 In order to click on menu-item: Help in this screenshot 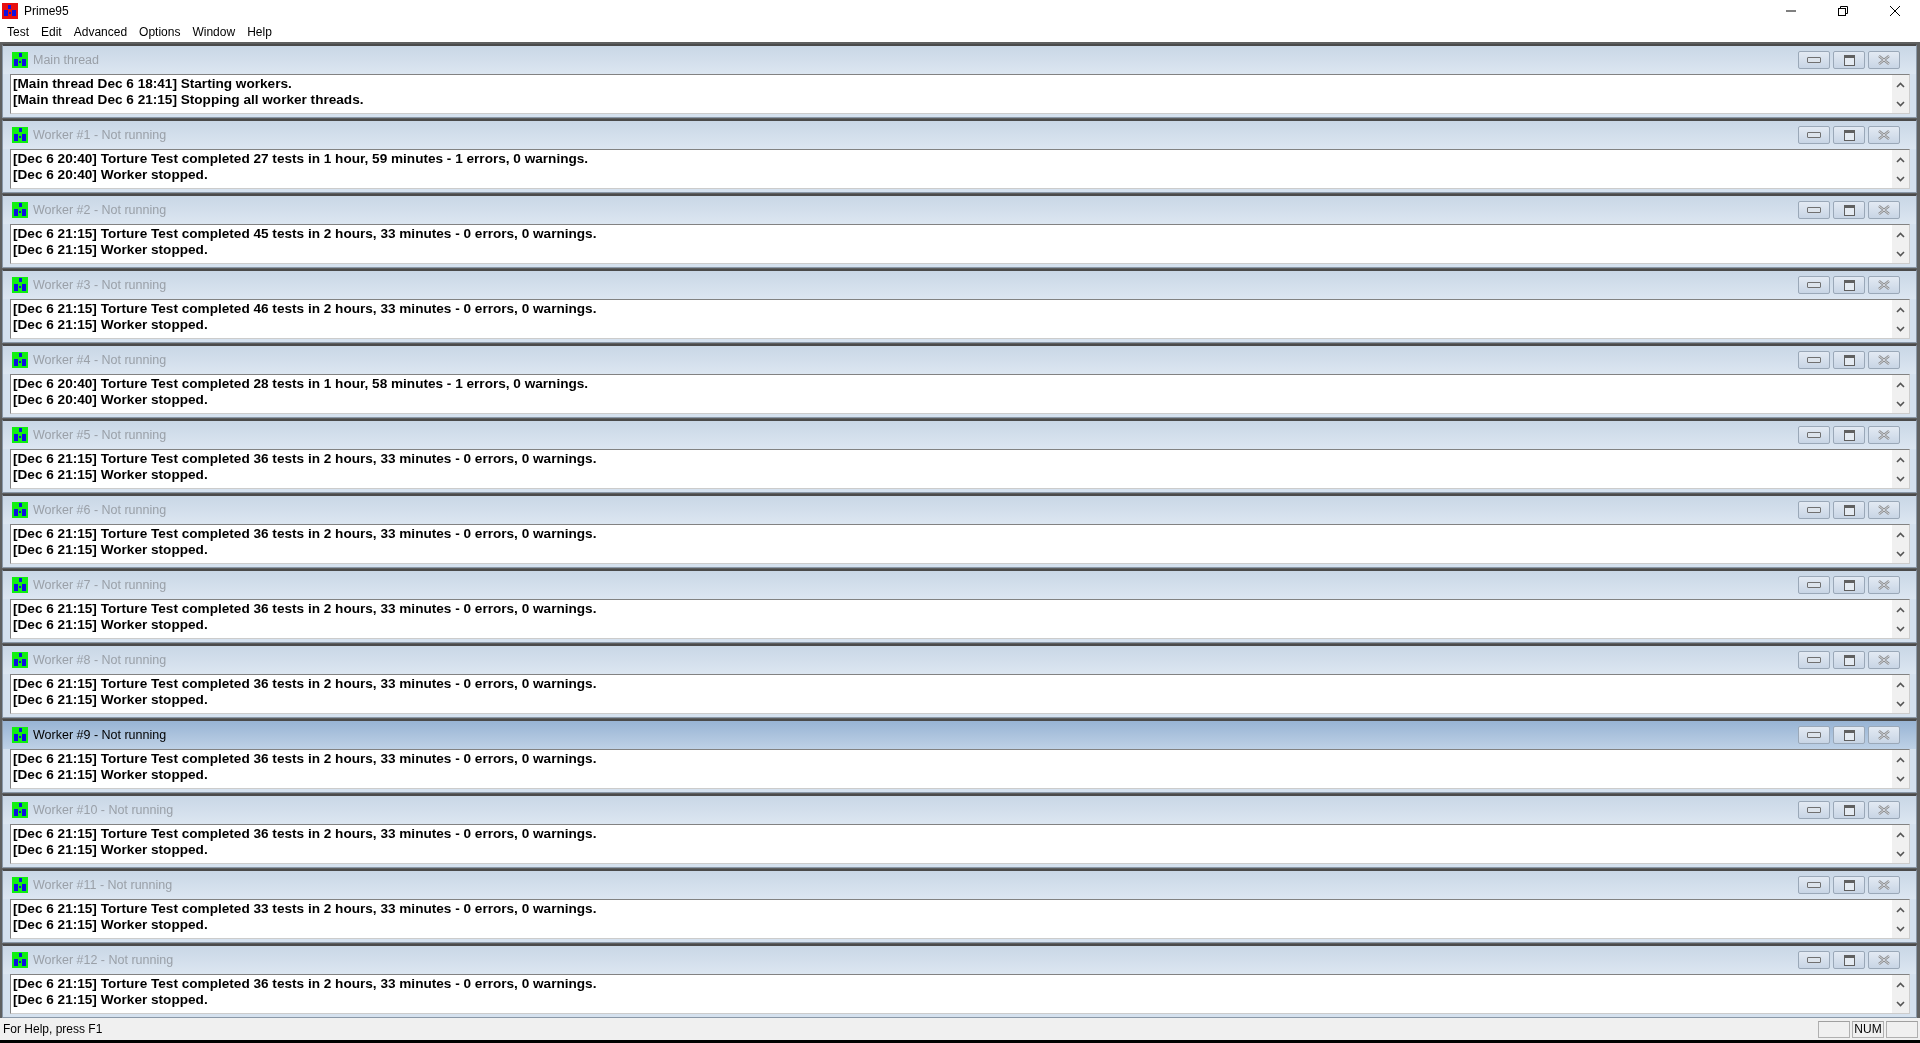, I will do `click(260, 32)`.